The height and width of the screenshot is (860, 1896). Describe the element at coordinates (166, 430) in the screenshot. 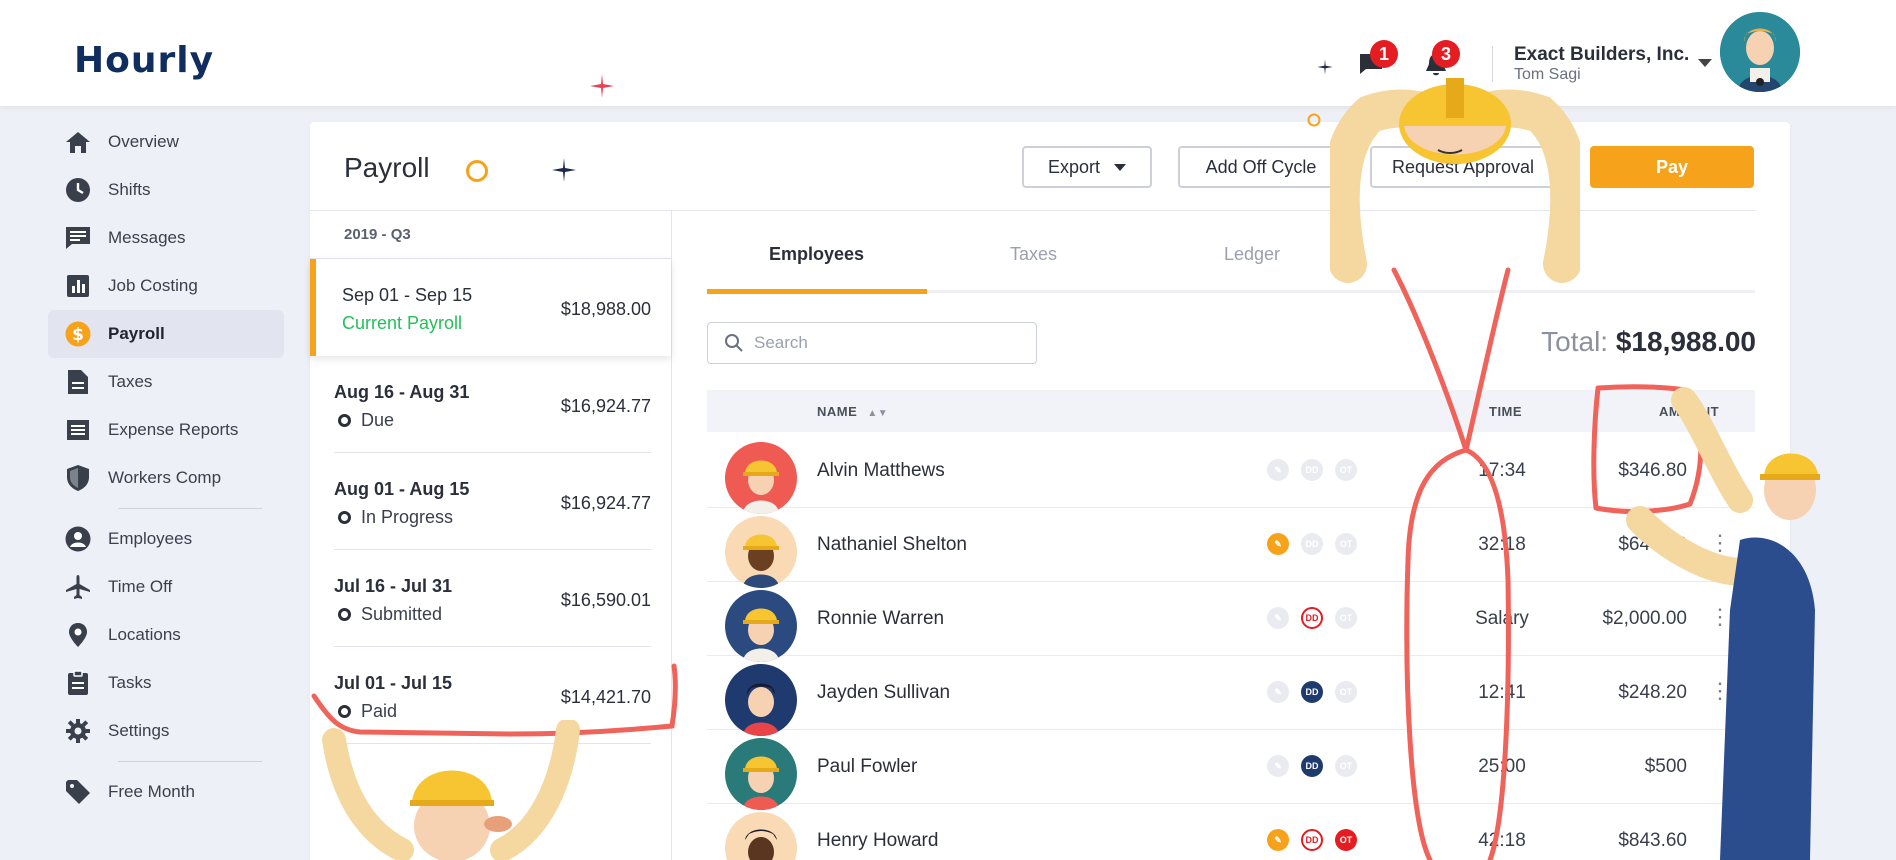

I see `sidebar-item-expense-reports: Expense Reports` at that location.